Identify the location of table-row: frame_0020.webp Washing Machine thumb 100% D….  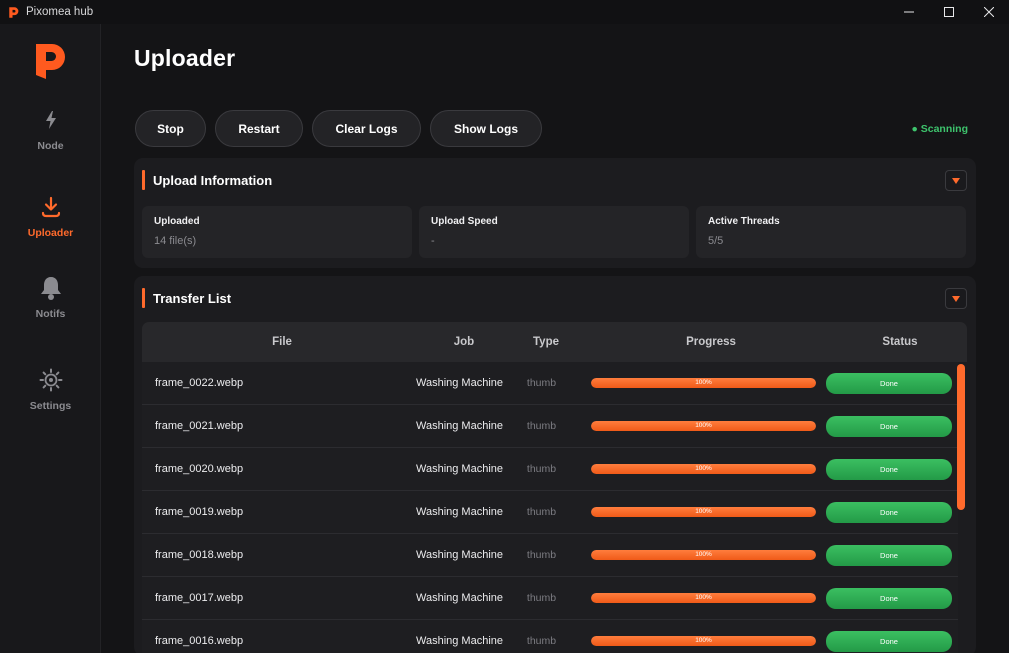
(550, 469).